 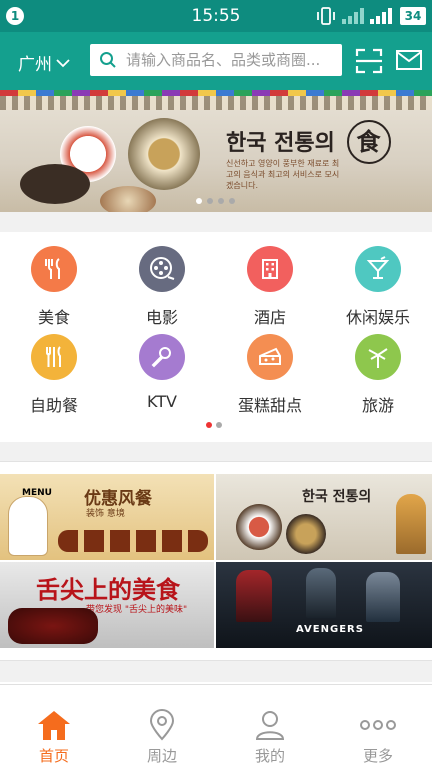 I want to click on category-label: 旅游, so click(x=377, y=405).